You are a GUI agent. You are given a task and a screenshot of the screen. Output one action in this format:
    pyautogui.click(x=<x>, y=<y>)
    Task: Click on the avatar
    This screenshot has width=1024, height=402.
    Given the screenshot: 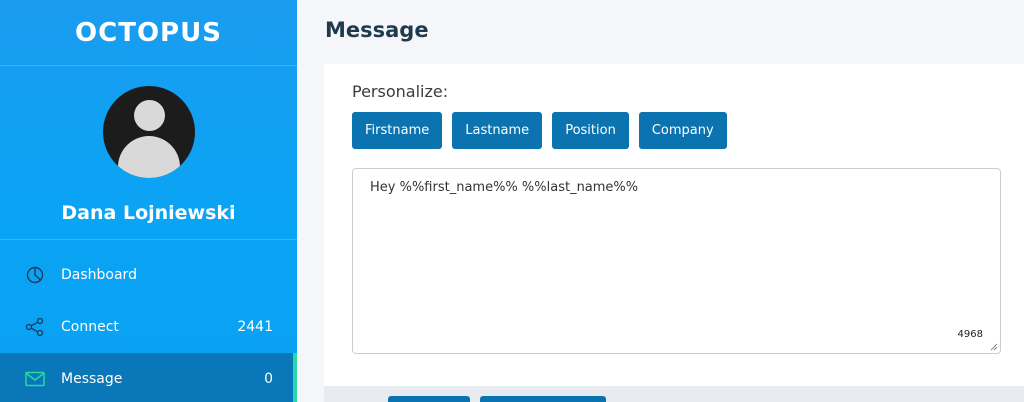 What is the action you would take?
    pyautogui.click(x=148, y=132)
    